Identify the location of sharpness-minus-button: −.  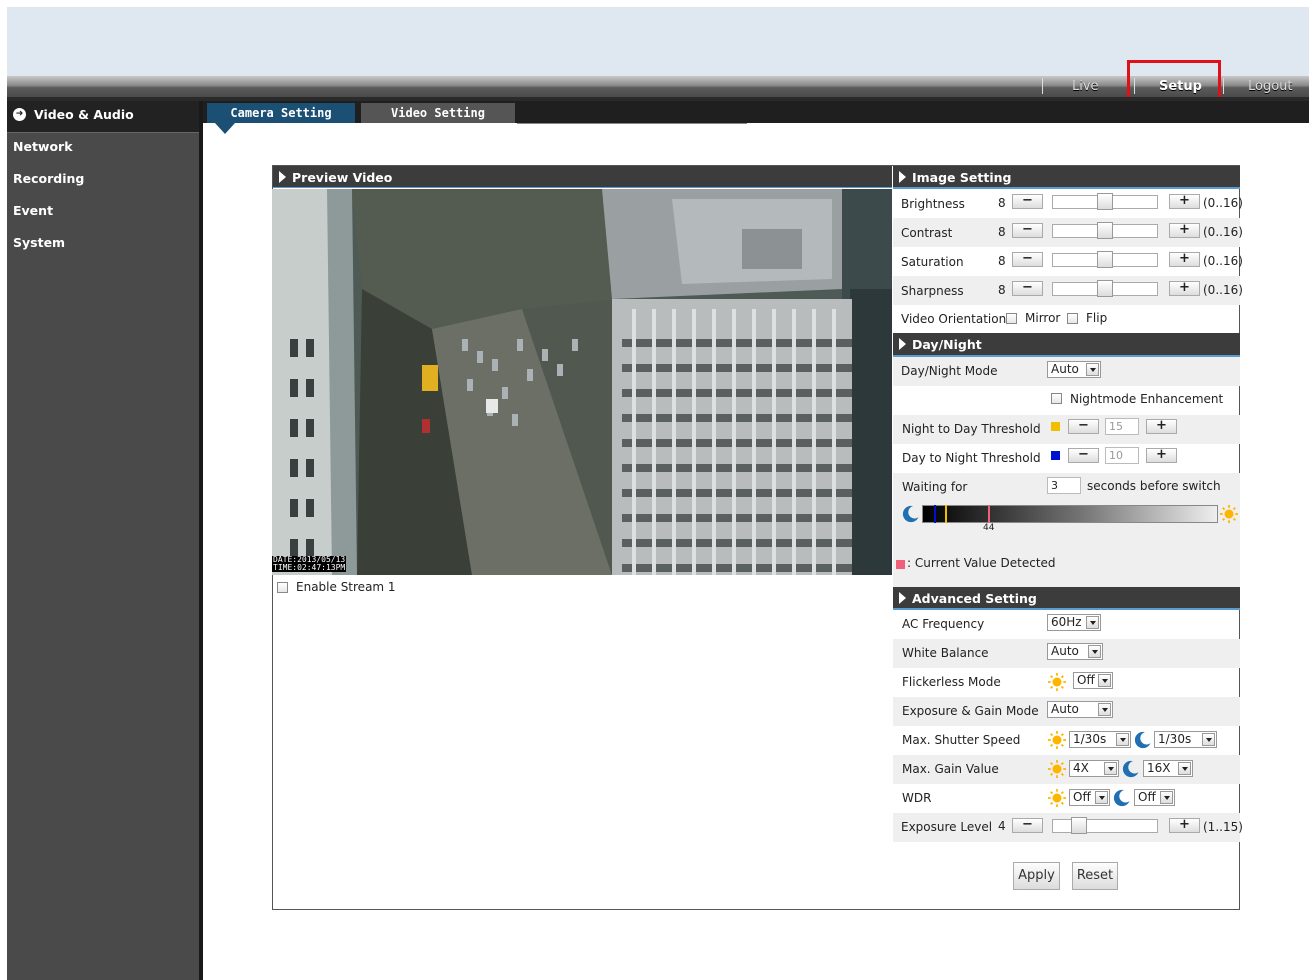
(1027, 288).